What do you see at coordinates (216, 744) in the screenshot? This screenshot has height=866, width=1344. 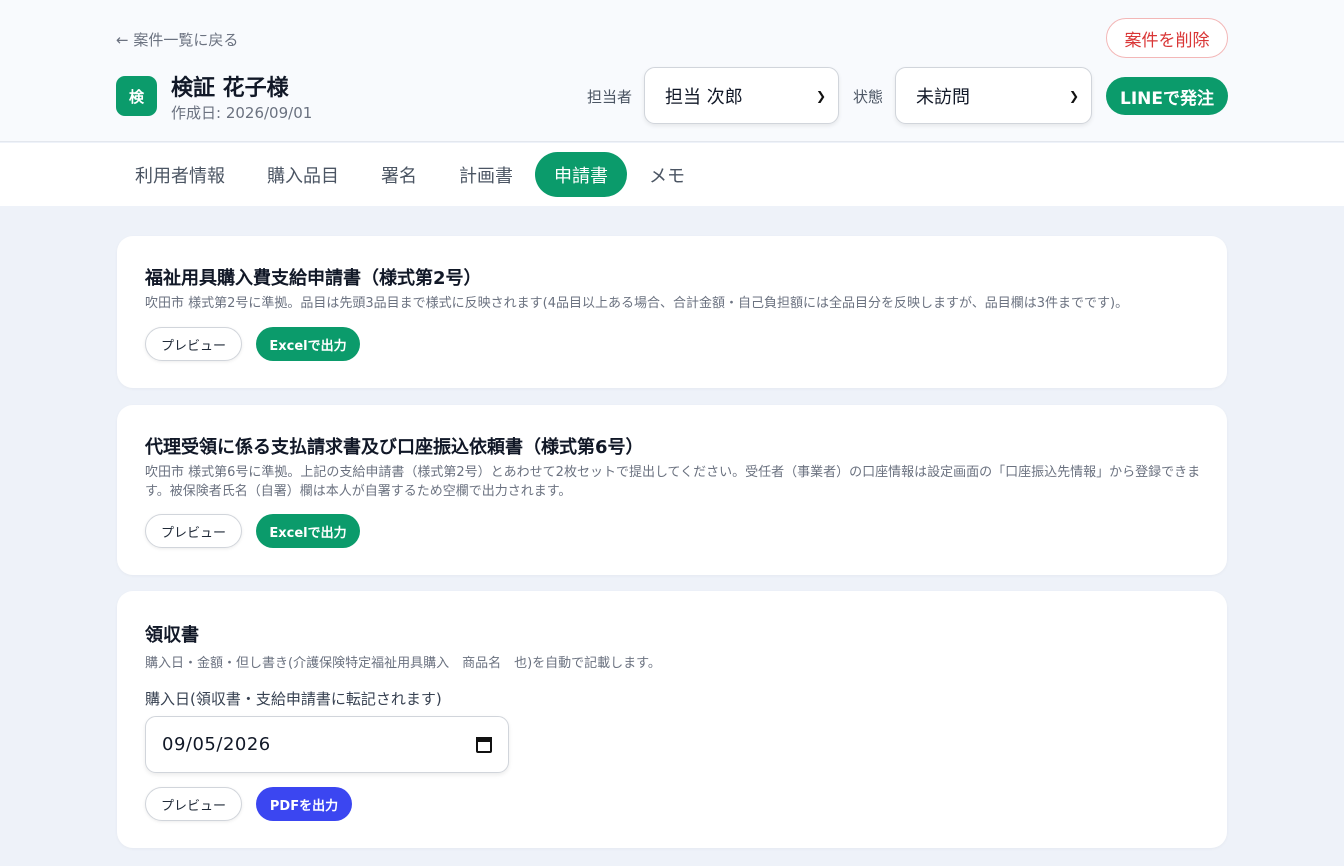 I see `purchase-date-value: 09/05/2026` at bounding box center [216, 744].